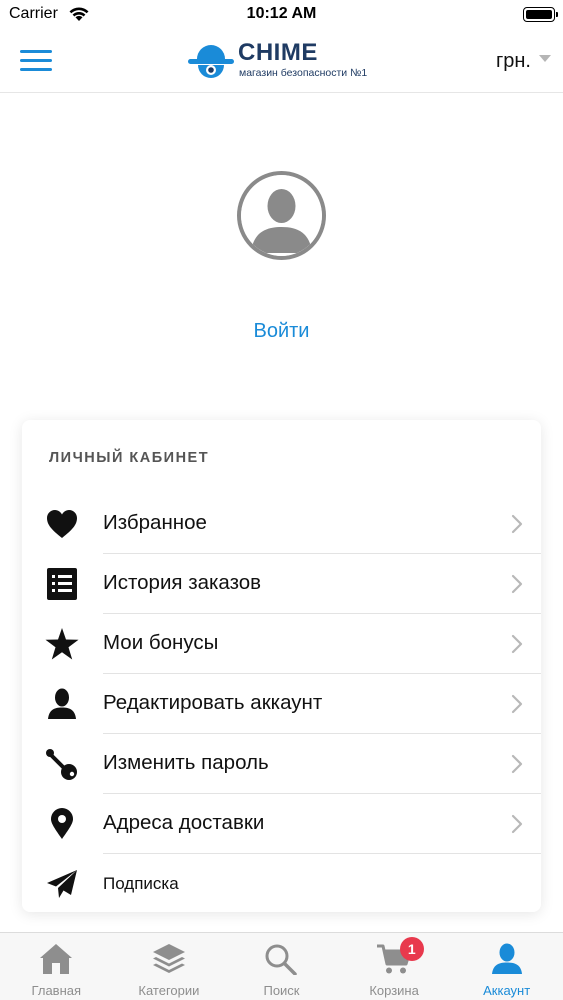  What do you see at coordinates (169, 990) in the screenshot?
I see `tab-label: Категории` at bounding box center [169, 990].